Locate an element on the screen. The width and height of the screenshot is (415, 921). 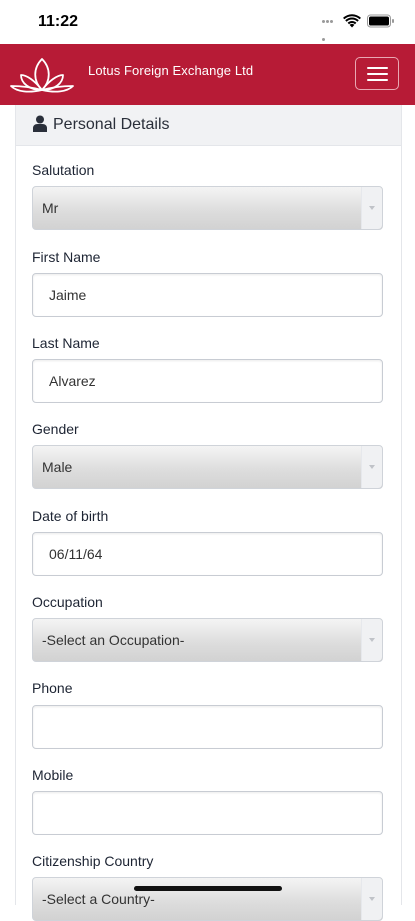
citizenship-country-label: Citizenship Country is located at coordinates (93, 861).